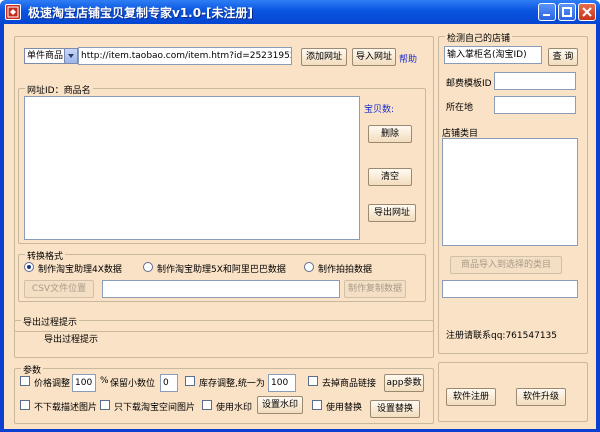  What do you see at coordinates (345, 270) in the screenshot?
I see `format-label-paipai: 制作拍拍数据` at bounding box center [345, 270].